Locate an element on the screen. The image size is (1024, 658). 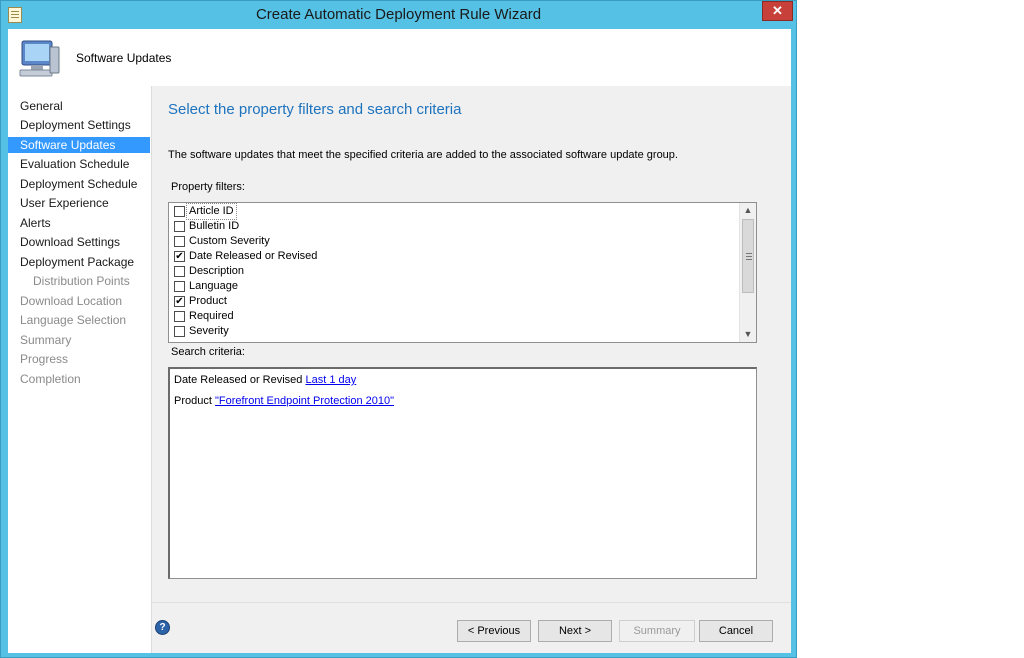
nav-item-evaluation-schedule: Evaluation Schedule is located at coordinates (75, 164).